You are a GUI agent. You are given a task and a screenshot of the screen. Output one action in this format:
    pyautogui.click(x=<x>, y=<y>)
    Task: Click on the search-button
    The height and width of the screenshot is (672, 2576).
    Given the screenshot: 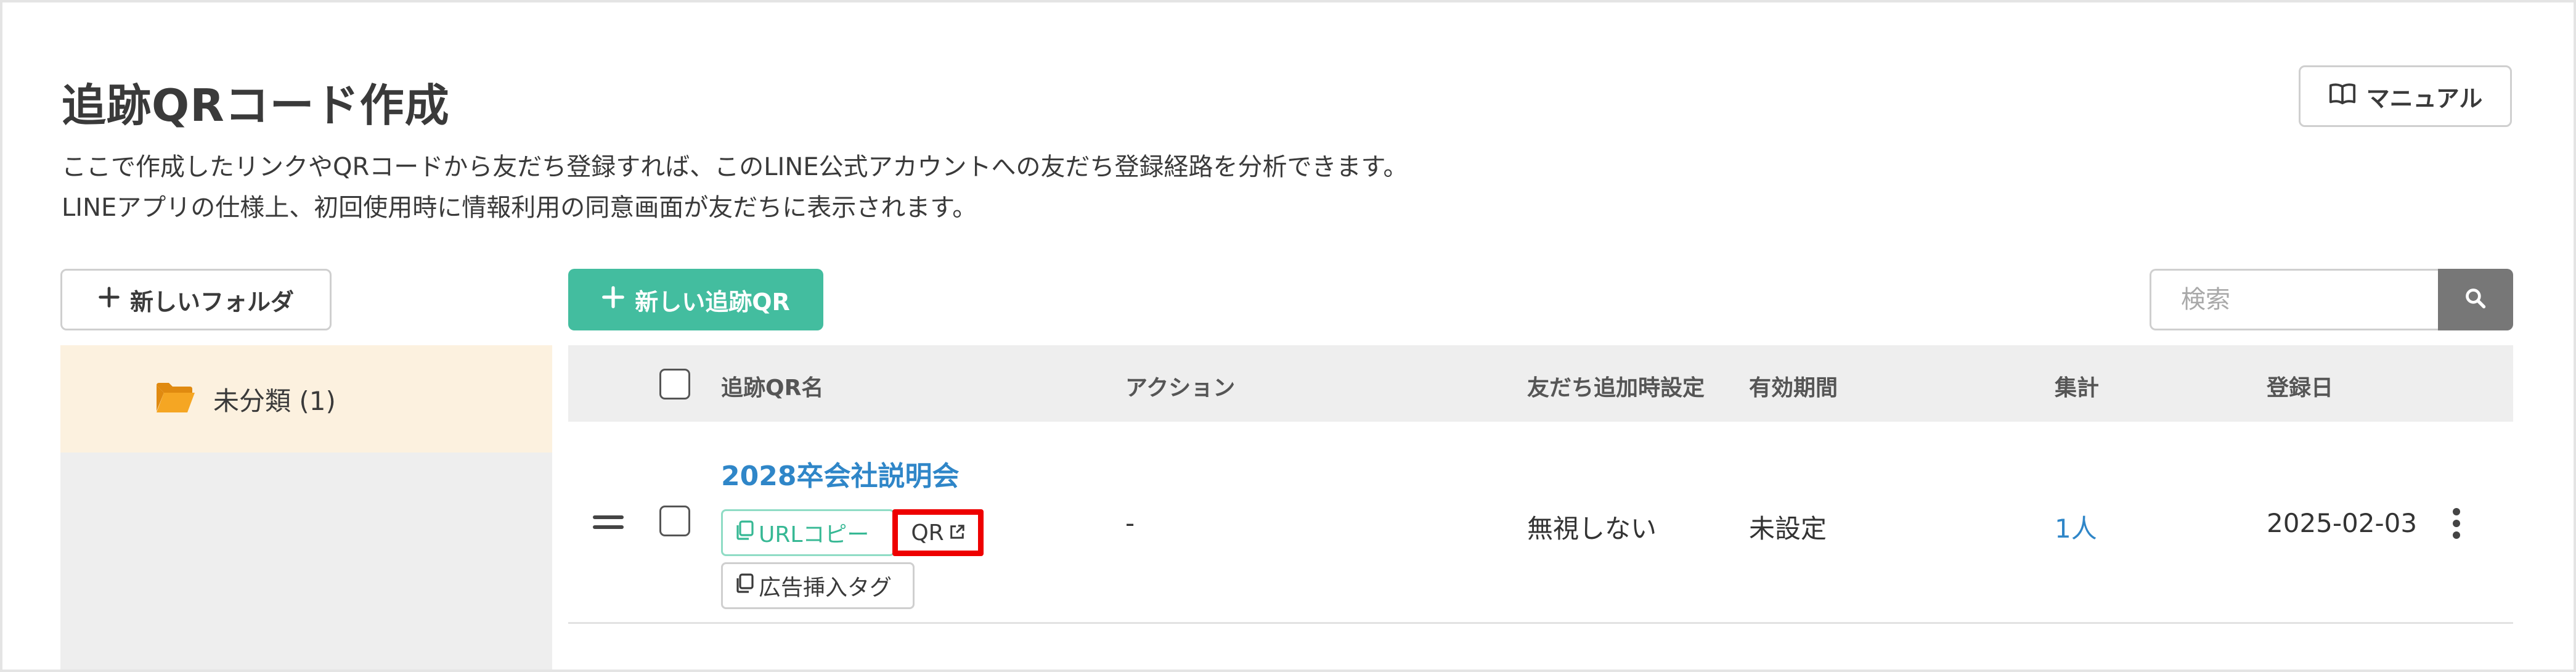 What is the action you would take?
    pyautogui.click(x=2475, y=299)
    